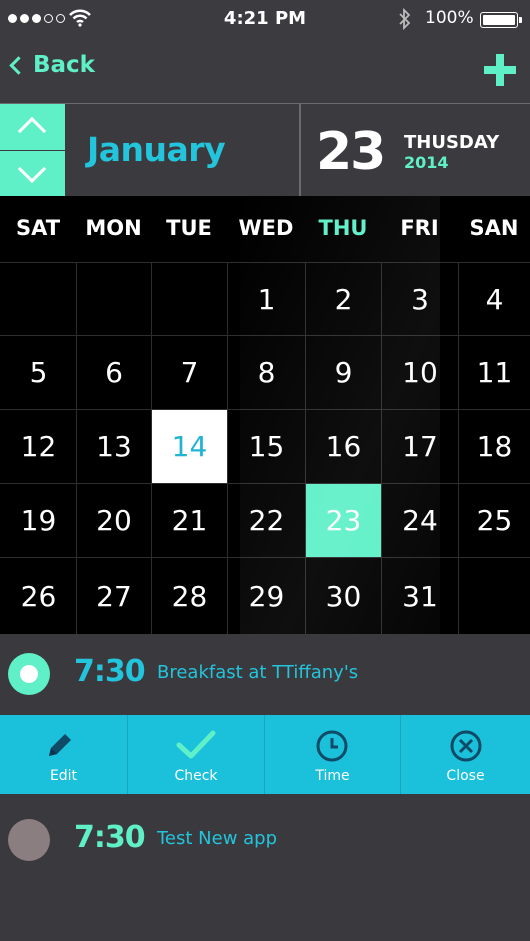 The image size is (530, 941). What do you see at coordinates (466, 746) in the screenshot?
I see `close-icon` at bounding box center [466, 746].